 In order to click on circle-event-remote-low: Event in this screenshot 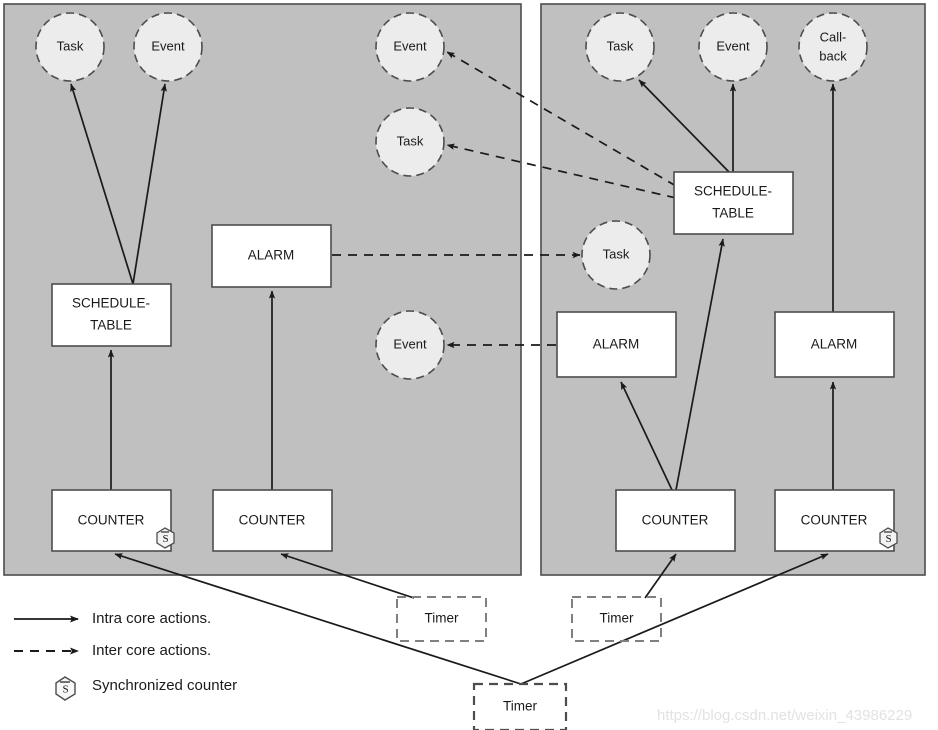, I will do `click(410, 345)`.